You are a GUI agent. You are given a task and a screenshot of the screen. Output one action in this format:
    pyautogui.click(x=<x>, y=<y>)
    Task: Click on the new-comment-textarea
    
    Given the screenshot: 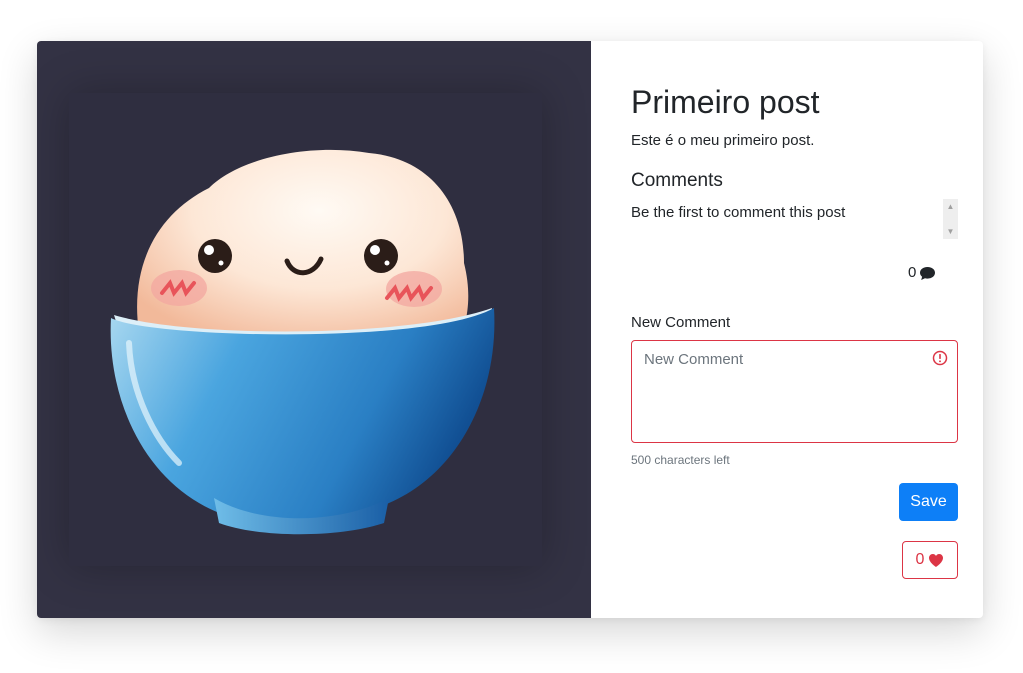 What is the action you would take?
    pyautogui.click(x=794, y=391)
    